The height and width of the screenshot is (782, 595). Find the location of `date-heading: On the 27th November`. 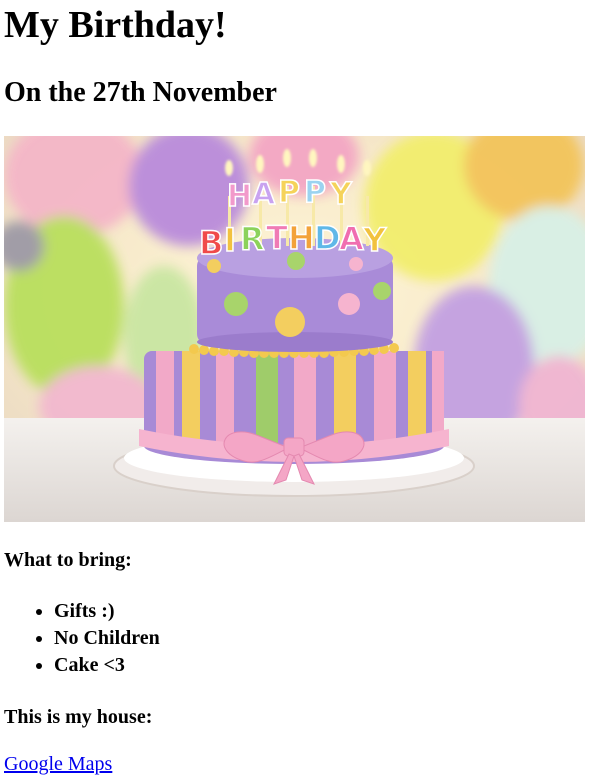

date-heading: On the 27th November is located at coordinates (140, 92).